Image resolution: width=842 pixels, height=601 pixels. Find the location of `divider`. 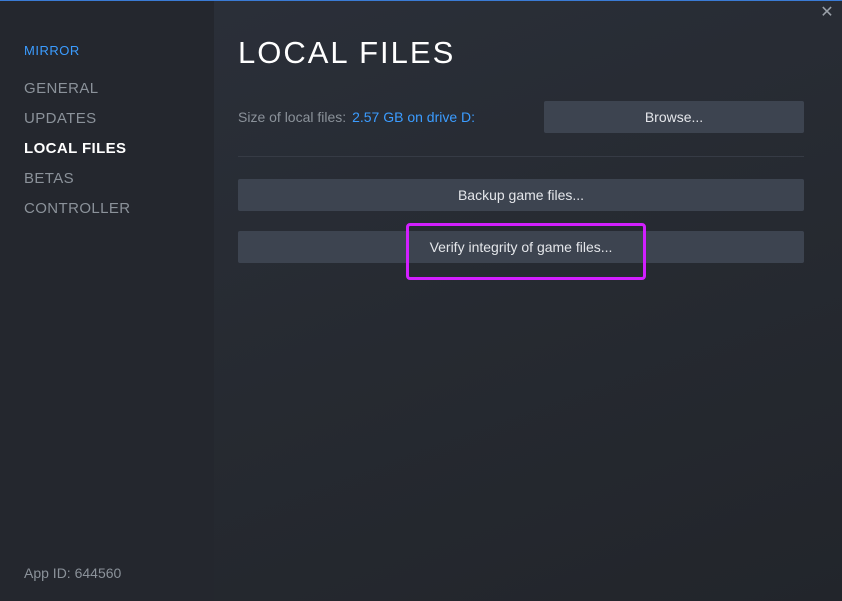

divider is located at coordinates (521, 156).